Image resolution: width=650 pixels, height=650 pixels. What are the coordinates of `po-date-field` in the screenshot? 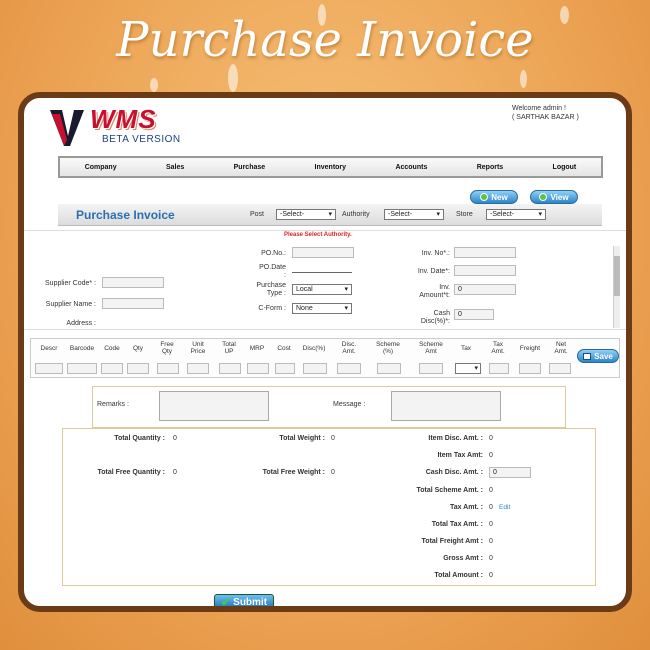 It's located at (322, 272).